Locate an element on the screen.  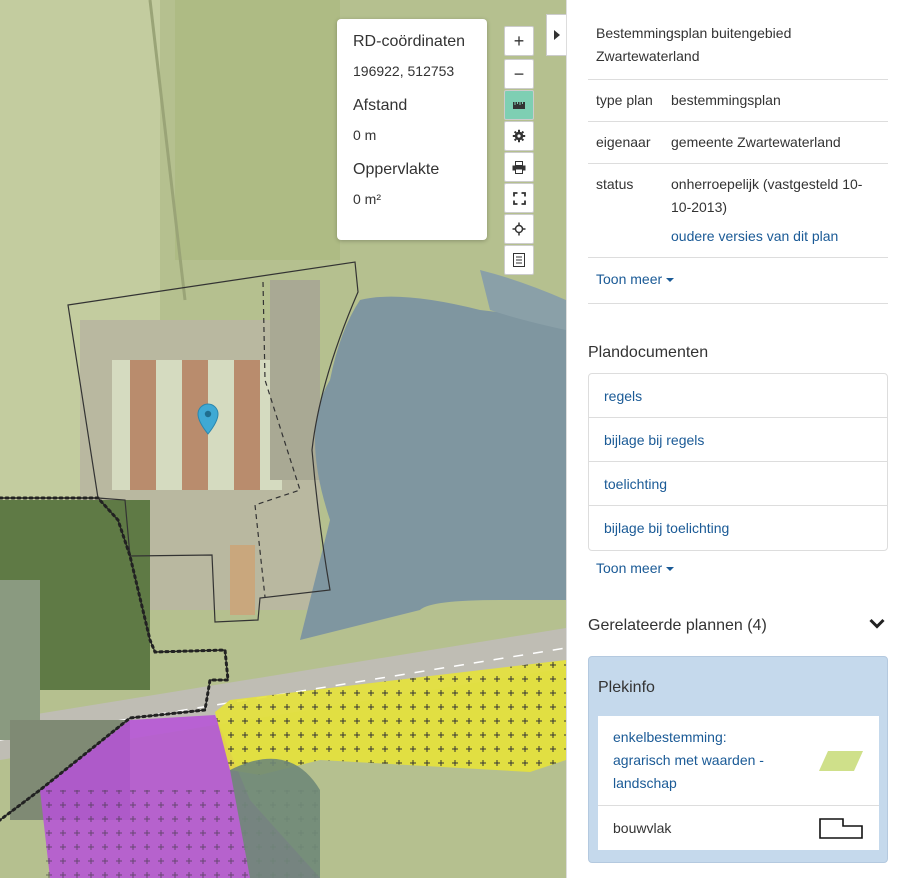
zoom-out-button: − is located at coordinates (519, 74).